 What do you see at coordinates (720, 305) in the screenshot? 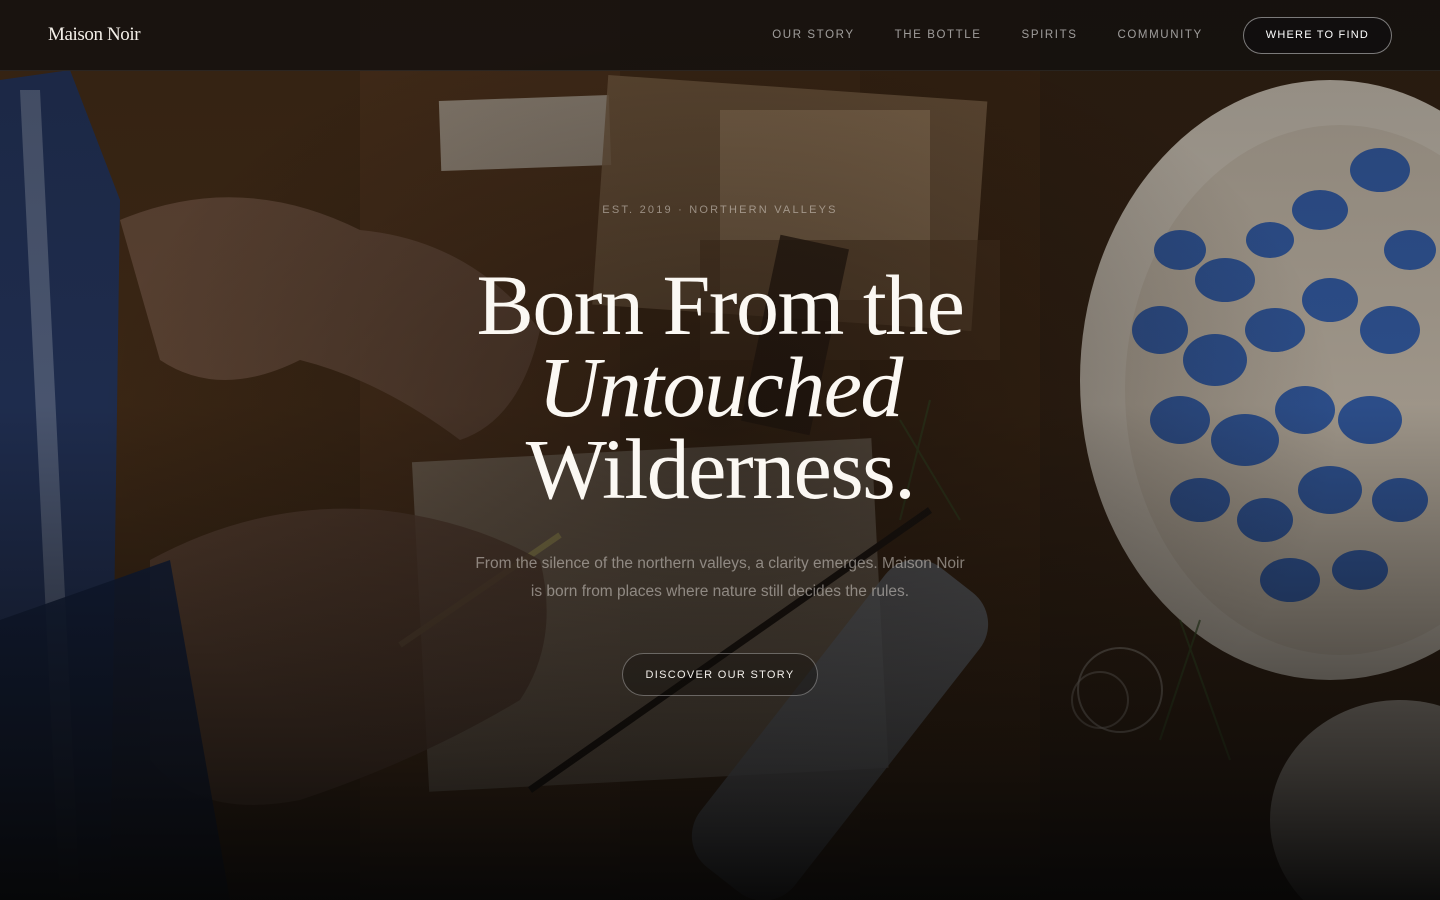
I see `headline-line-1: Born From the` at bounding box center [720, 305].